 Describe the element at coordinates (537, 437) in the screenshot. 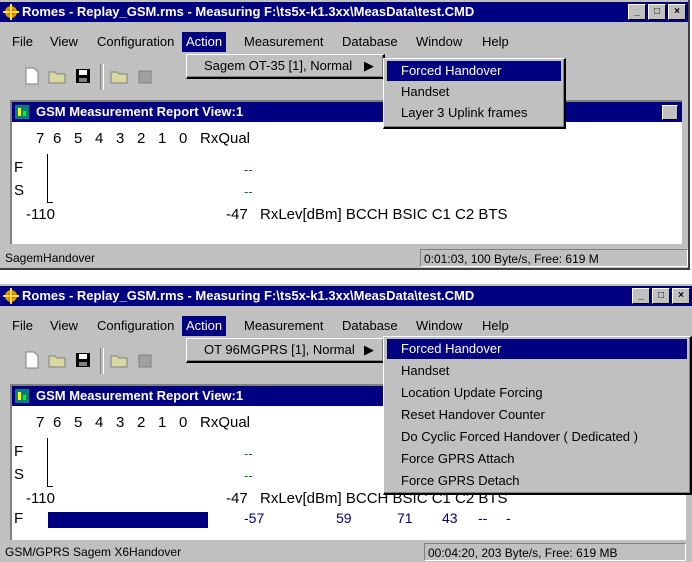

I see `menu-item-cyclic-forced-handover: Do Cyclic Forced Handover ( Dedicated )` at that location.